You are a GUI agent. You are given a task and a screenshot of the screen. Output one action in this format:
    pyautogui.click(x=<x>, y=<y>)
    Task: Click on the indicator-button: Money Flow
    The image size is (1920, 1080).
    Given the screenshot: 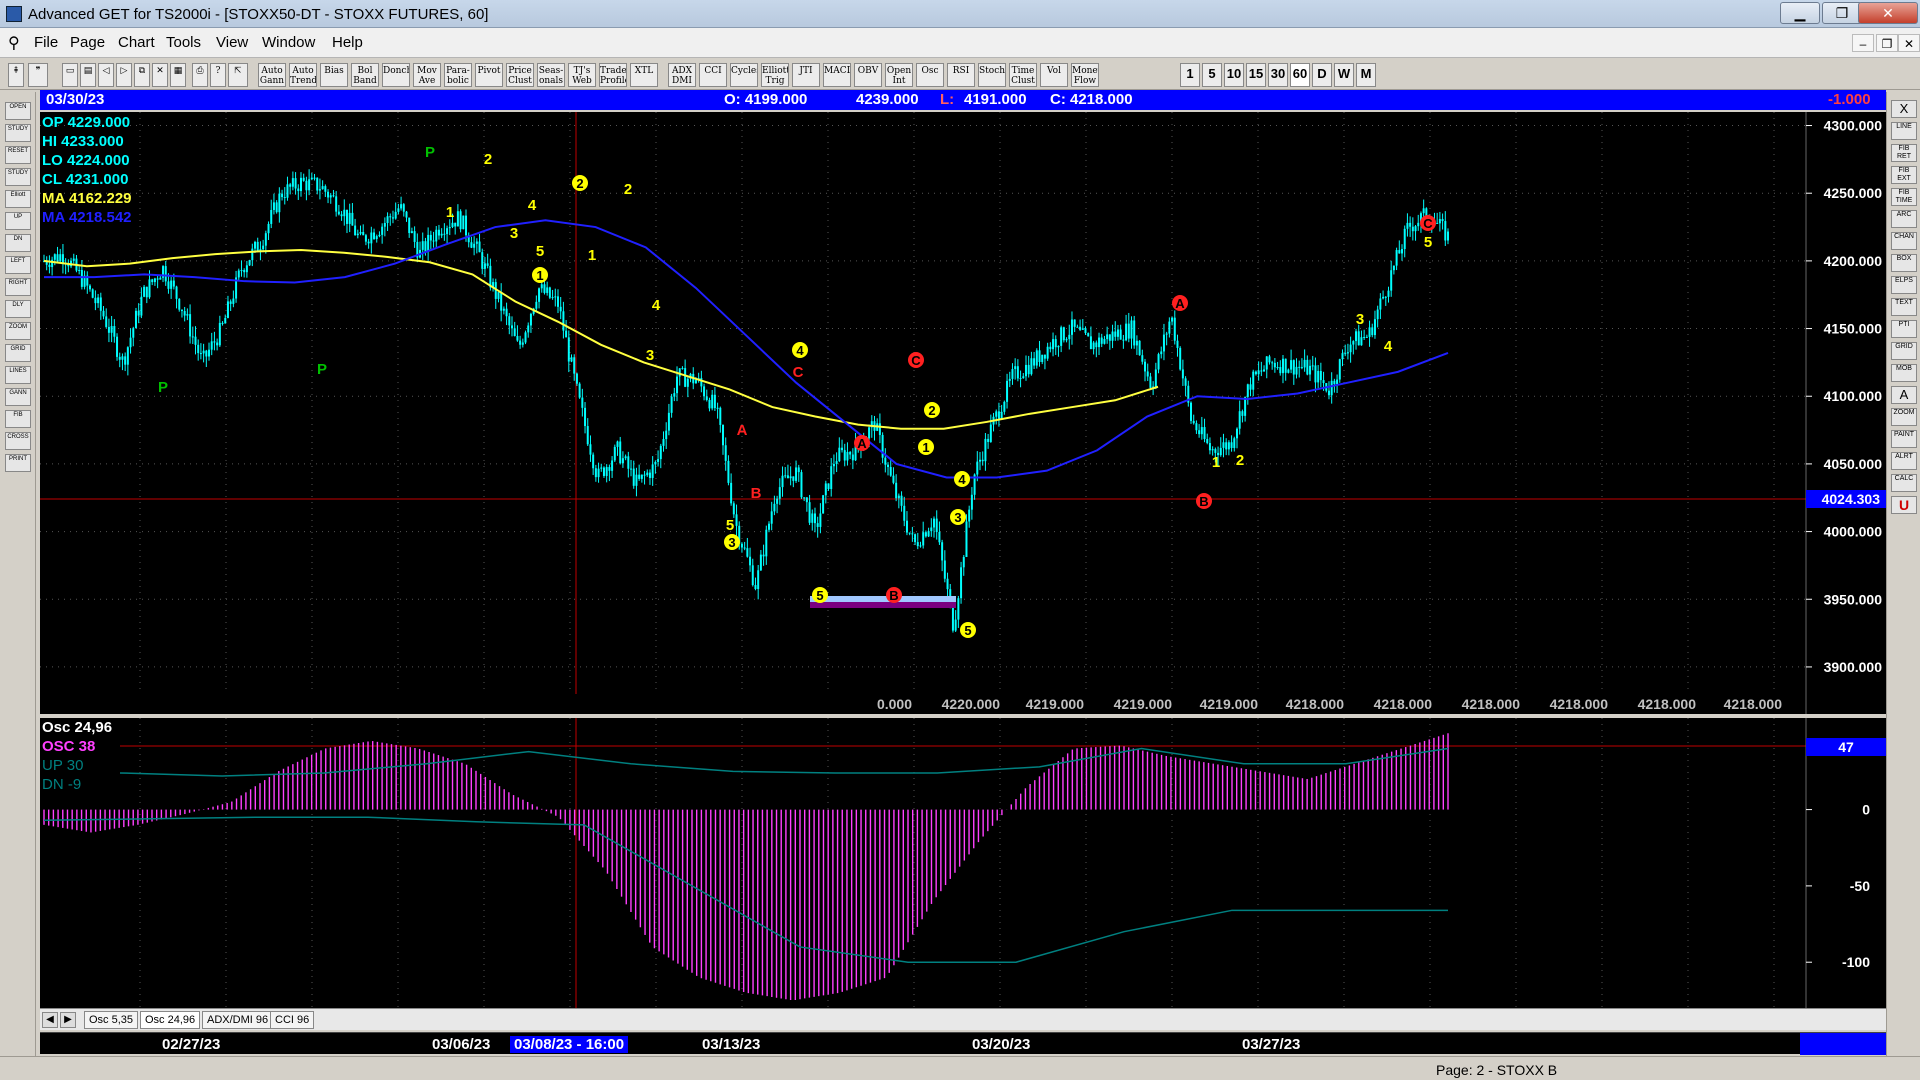 What is the action you would take?
    pyautogui.click(x=1085, y=75)
    